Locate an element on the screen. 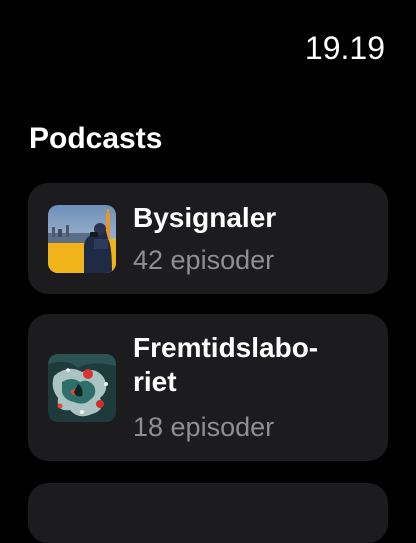 The height and width of the screenshot is (543, 416). podcast-title-line-2: riet is located at coordinates (155, 381).